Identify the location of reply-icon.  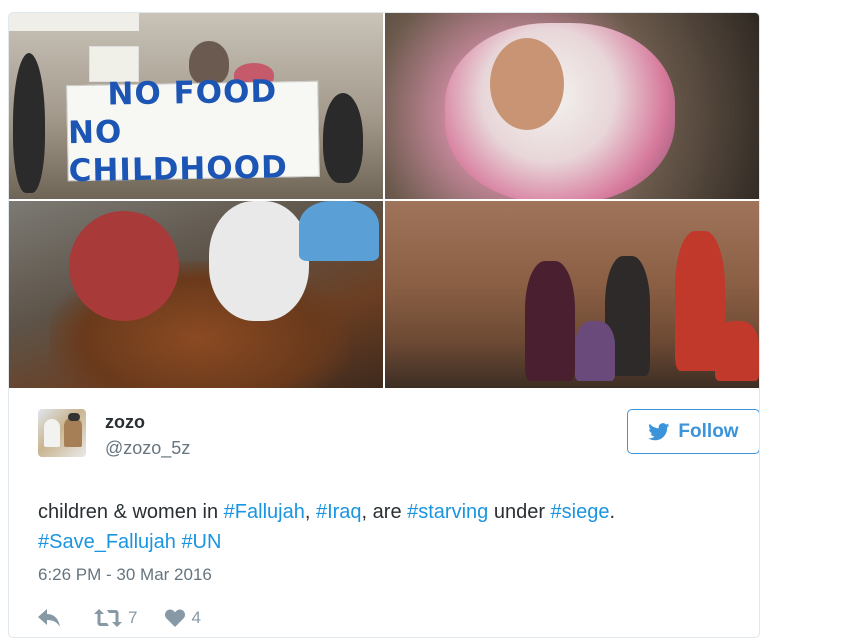
(49, 618).